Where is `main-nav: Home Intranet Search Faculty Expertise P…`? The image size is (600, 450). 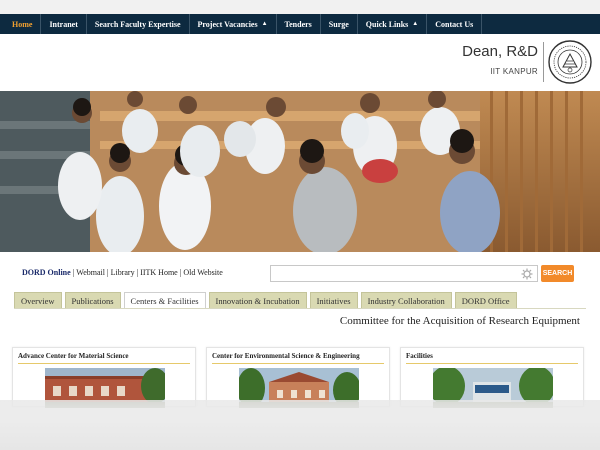
main-nav: Home Intranet Search Faculty Expertise P… is located at coordinates (300, 24).